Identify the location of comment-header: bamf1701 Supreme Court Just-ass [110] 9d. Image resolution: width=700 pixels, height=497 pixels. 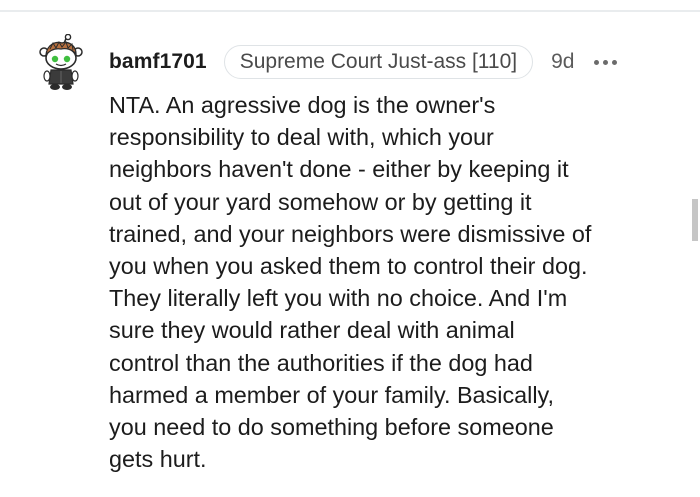
(363, 62).